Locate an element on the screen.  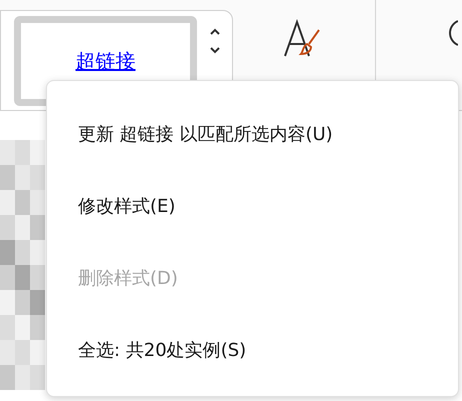
scroll-up-icon is located at coordinates (215, 32).